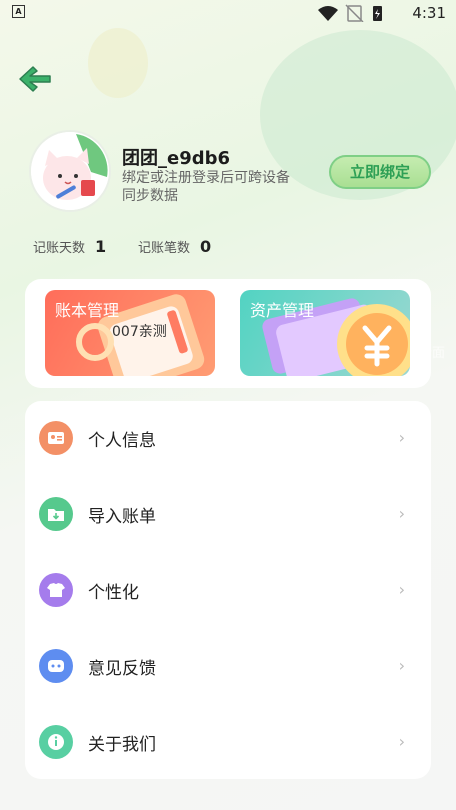  Describe the element at coordinates (122, 669) in the screenshot. I see `menu-item-label: 意见反馈` at that location.